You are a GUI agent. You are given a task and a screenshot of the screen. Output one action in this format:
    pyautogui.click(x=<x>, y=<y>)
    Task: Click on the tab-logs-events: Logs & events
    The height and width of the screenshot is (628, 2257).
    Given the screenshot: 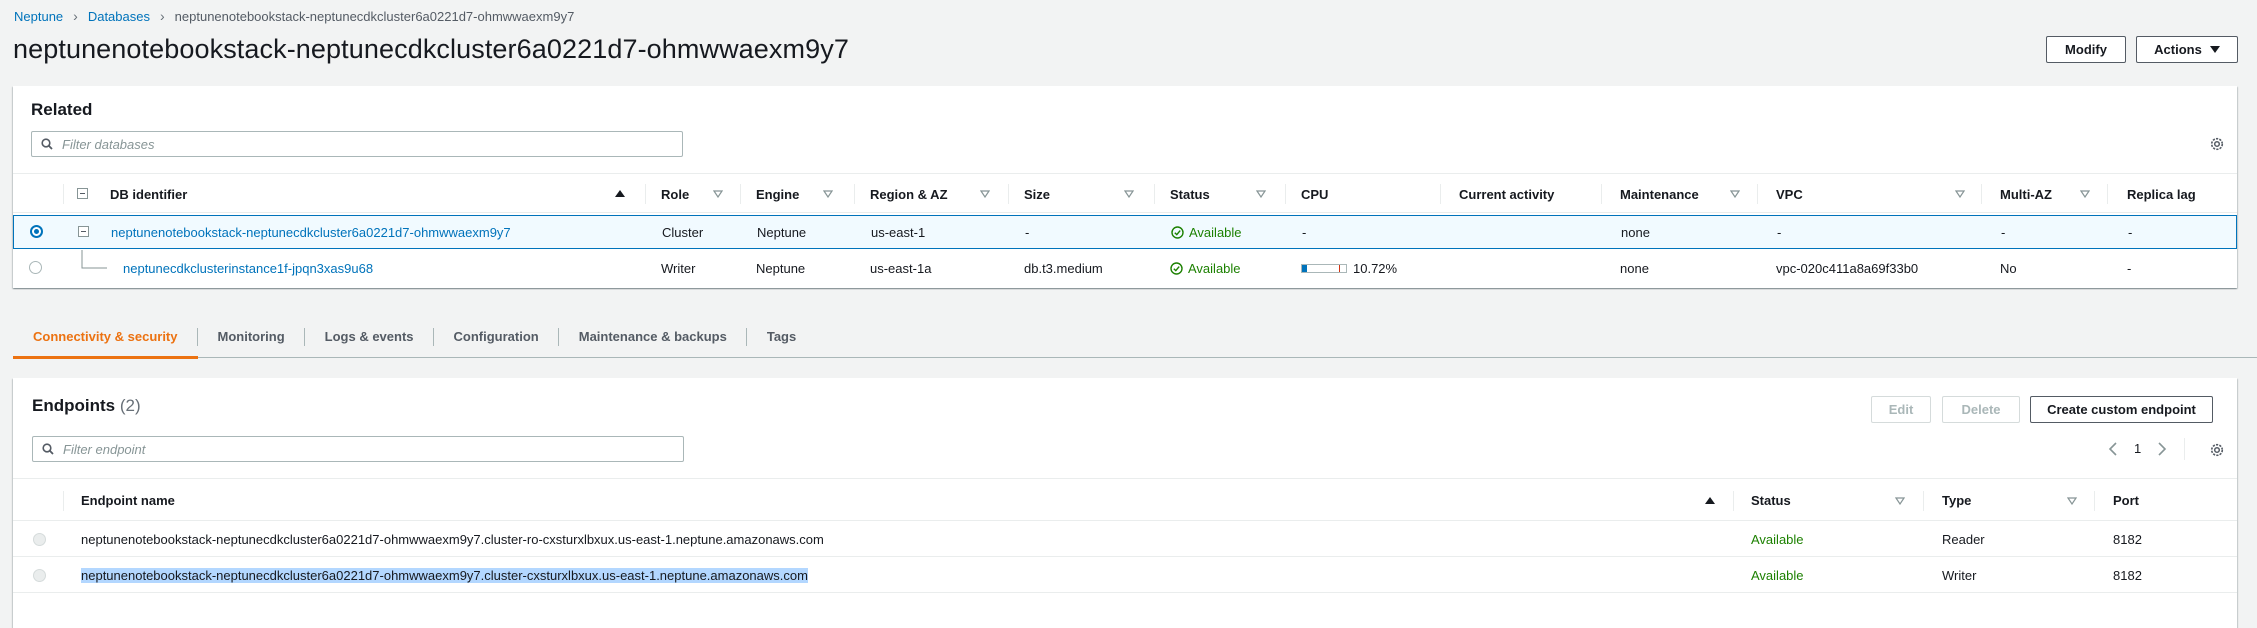 What is the action you would take?
    pyautogui.click(x=369, y=336)
    